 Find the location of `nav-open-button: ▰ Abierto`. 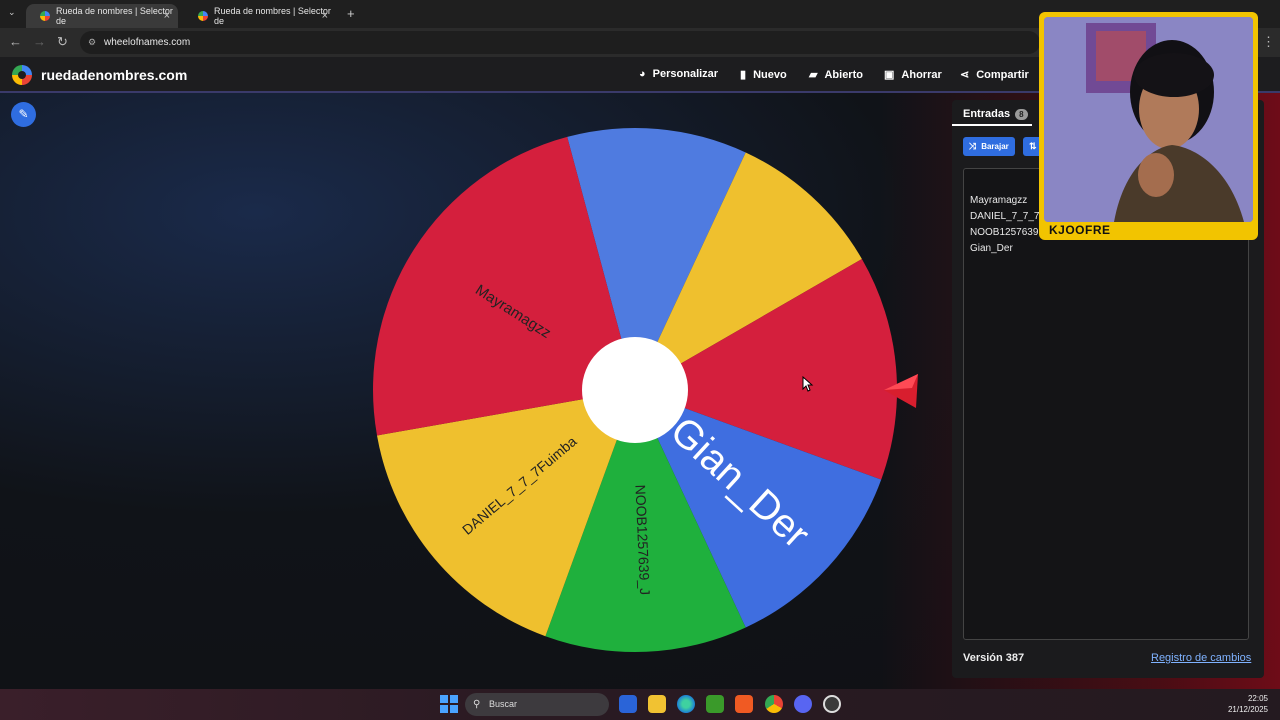

nav-open-button: ▰ Abierto is located at coordinates (836, 75).